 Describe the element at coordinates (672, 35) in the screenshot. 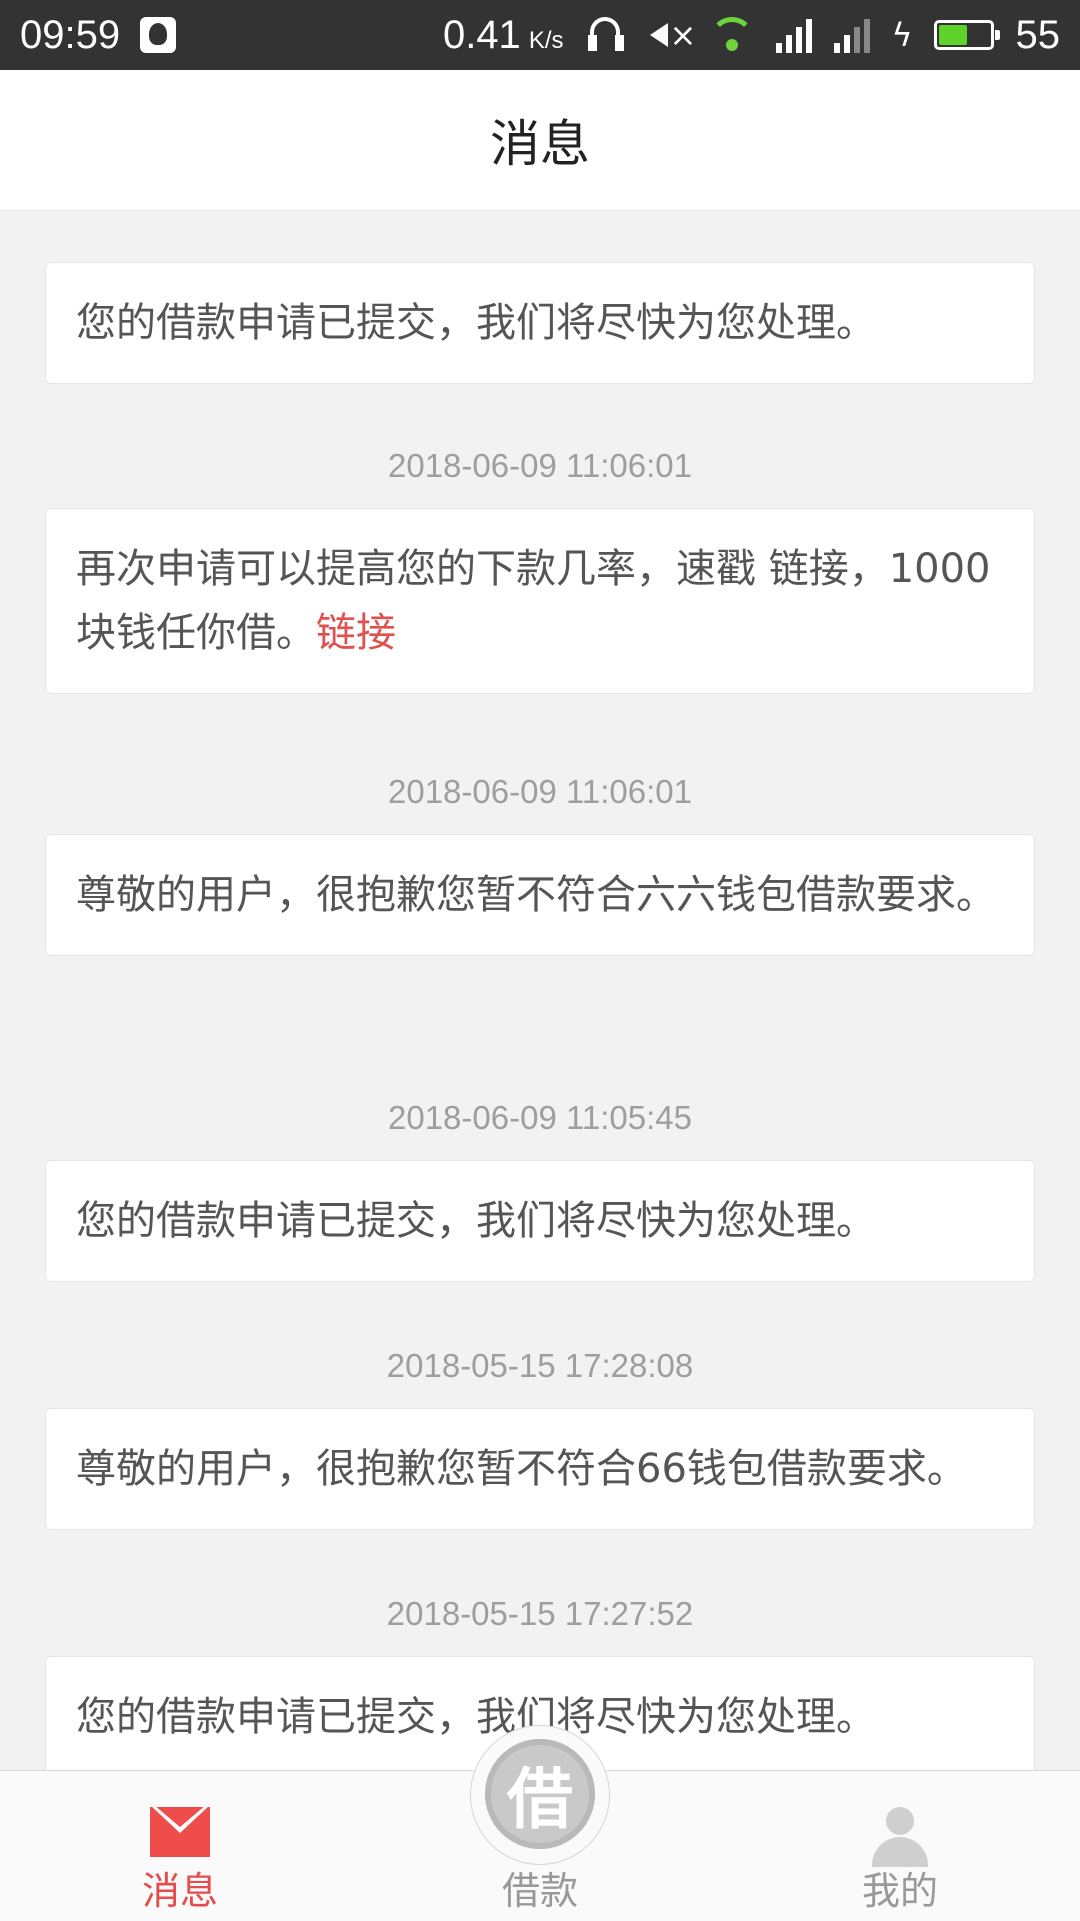

I see `mute-icon` at that location.